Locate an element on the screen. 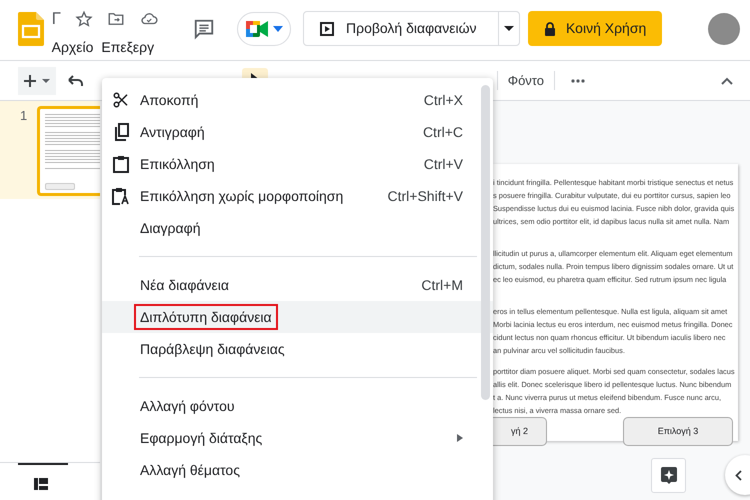 The height and width of the screenshot is (500, 750). more-icon is located at coordinates (578, 80).